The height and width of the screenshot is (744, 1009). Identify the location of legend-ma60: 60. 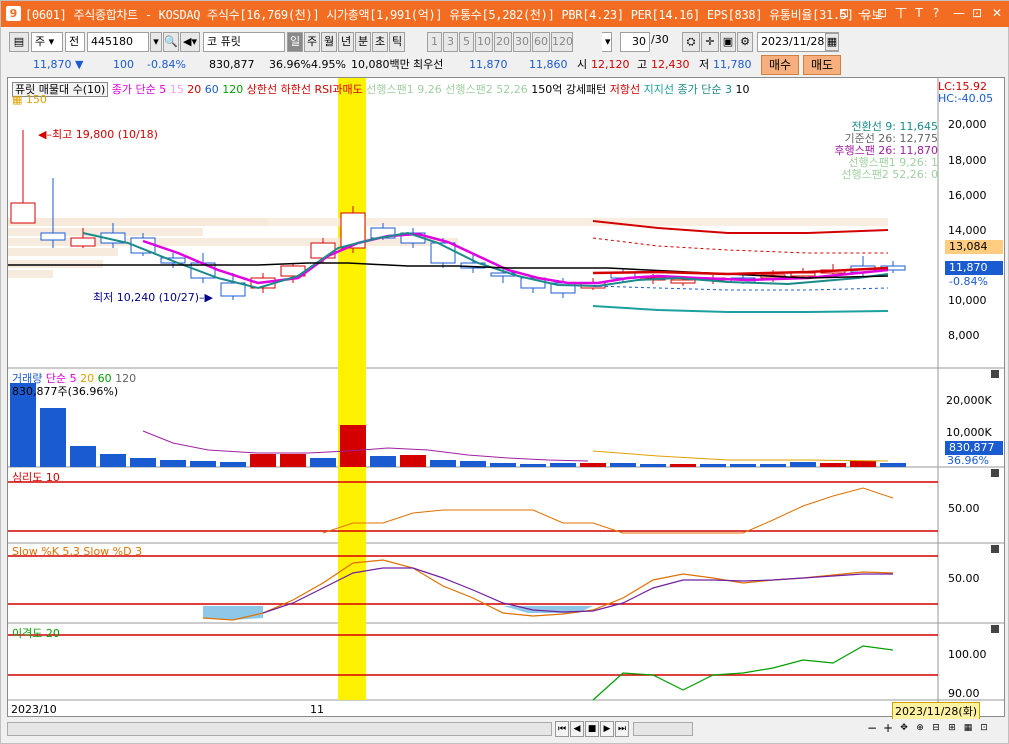
(211, 89).